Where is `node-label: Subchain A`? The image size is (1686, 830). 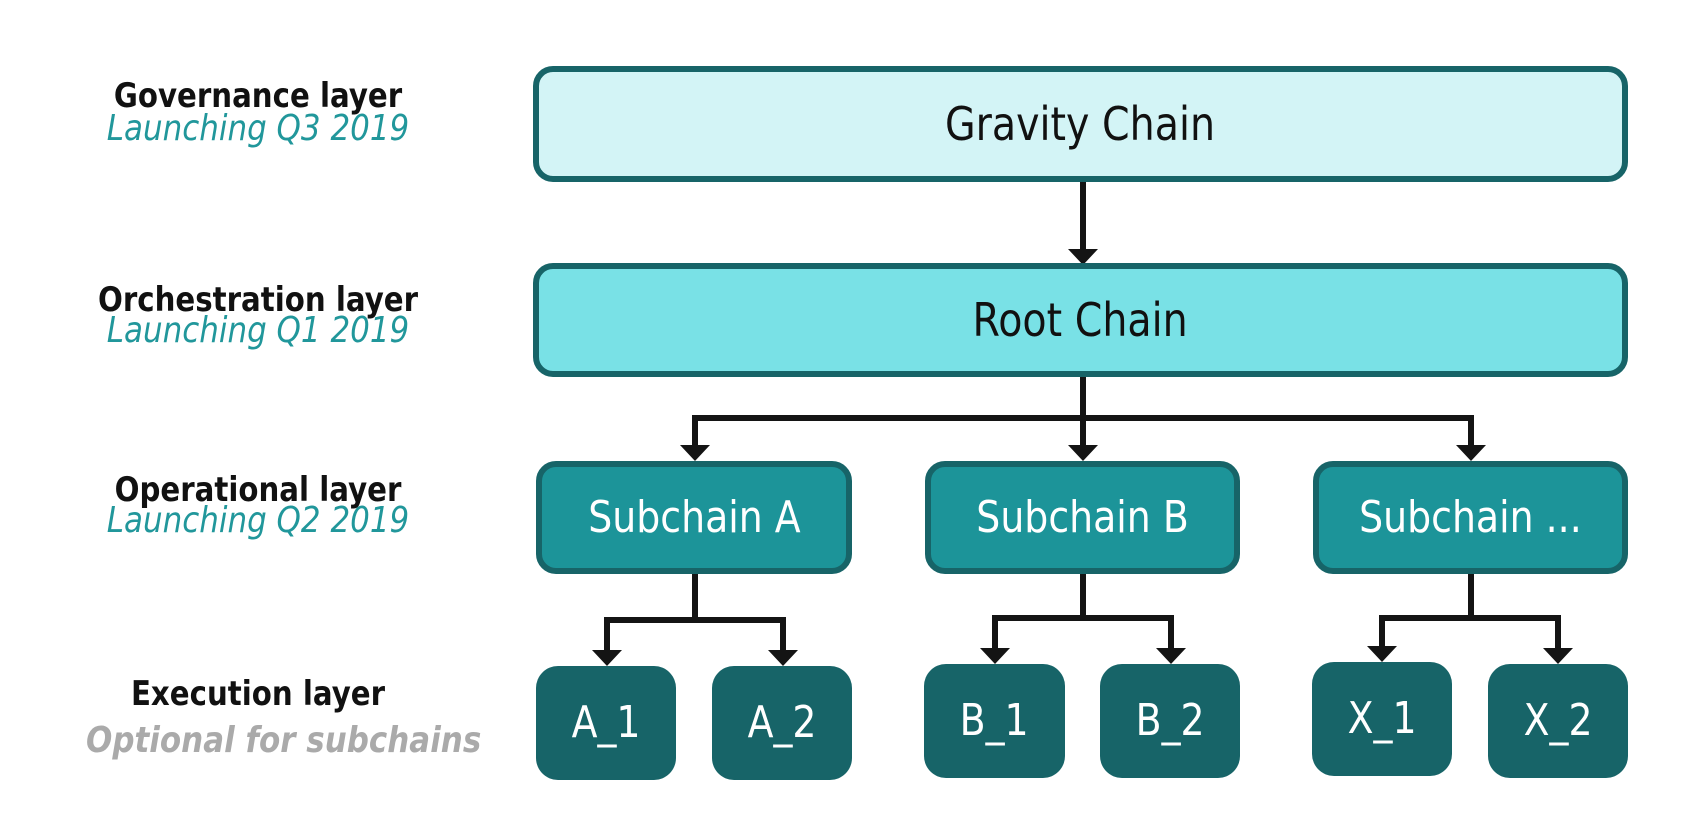
node-label: Subchain A is located at coordinates (694, 517).